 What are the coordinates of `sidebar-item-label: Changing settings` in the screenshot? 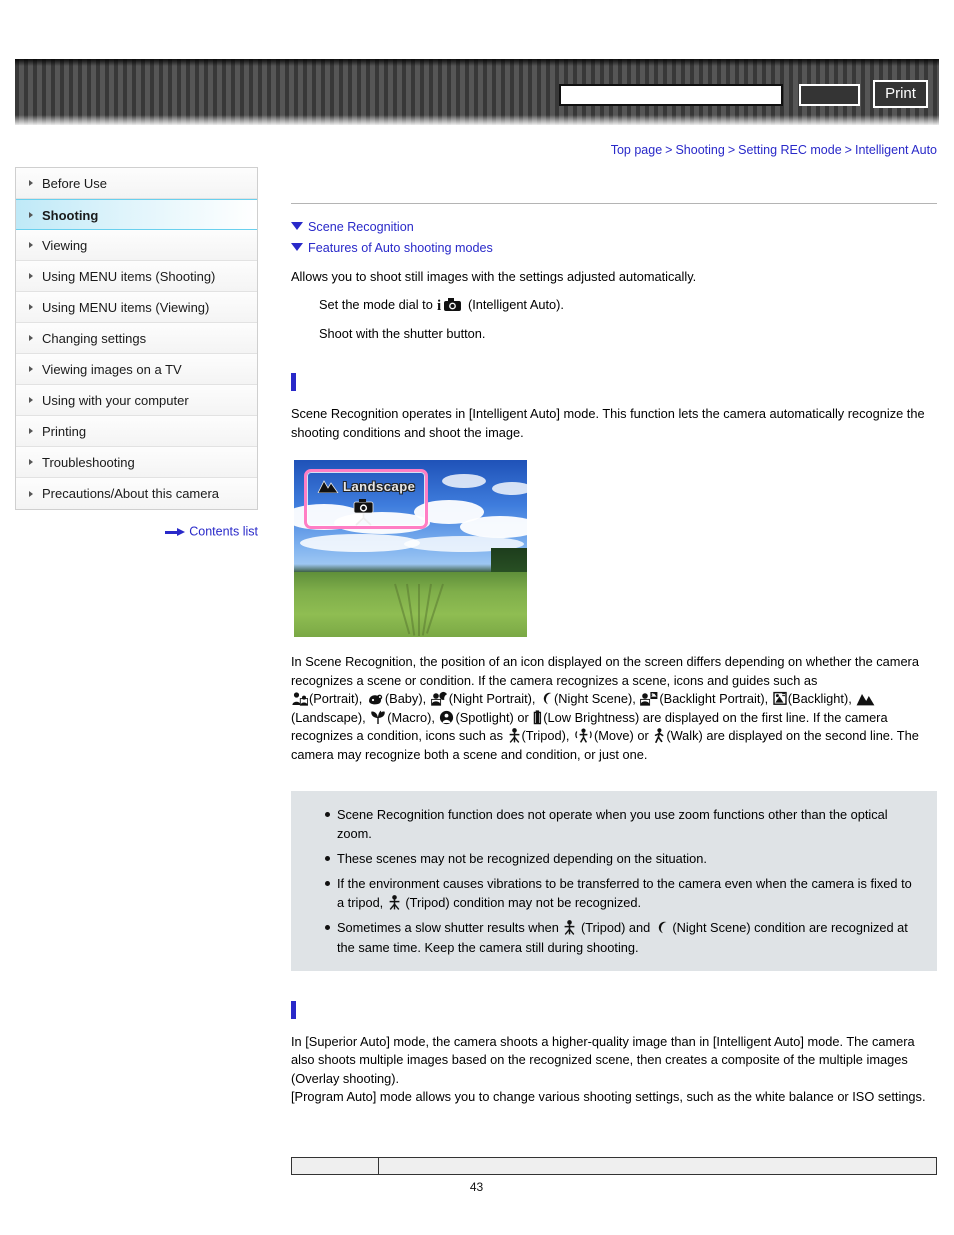 It's located at (94, 338).